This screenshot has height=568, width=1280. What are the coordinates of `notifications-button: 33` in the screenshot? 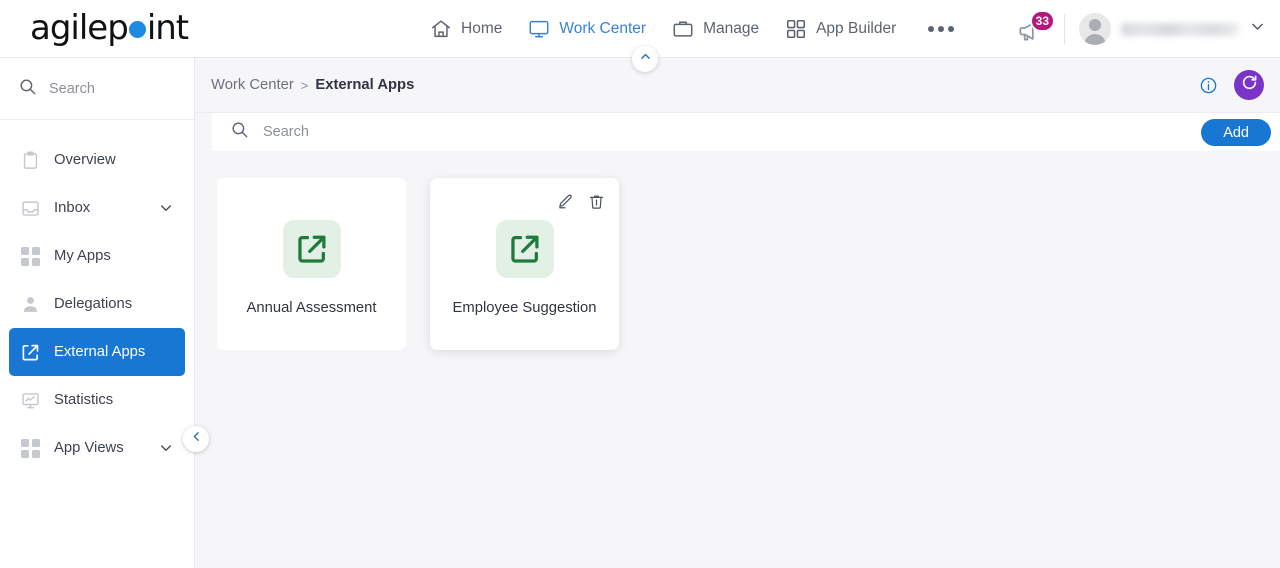 It's located at (1035, 28).